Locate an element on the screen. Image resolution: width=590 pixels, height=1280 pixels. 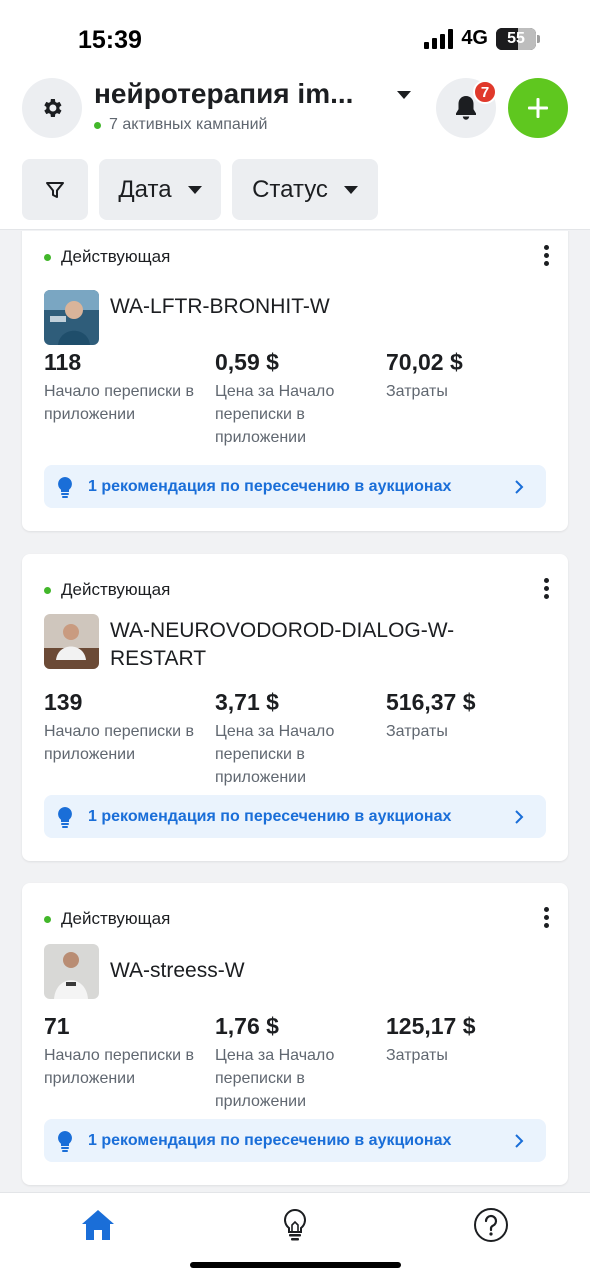
settings-button is located at coordinates (52, 108).